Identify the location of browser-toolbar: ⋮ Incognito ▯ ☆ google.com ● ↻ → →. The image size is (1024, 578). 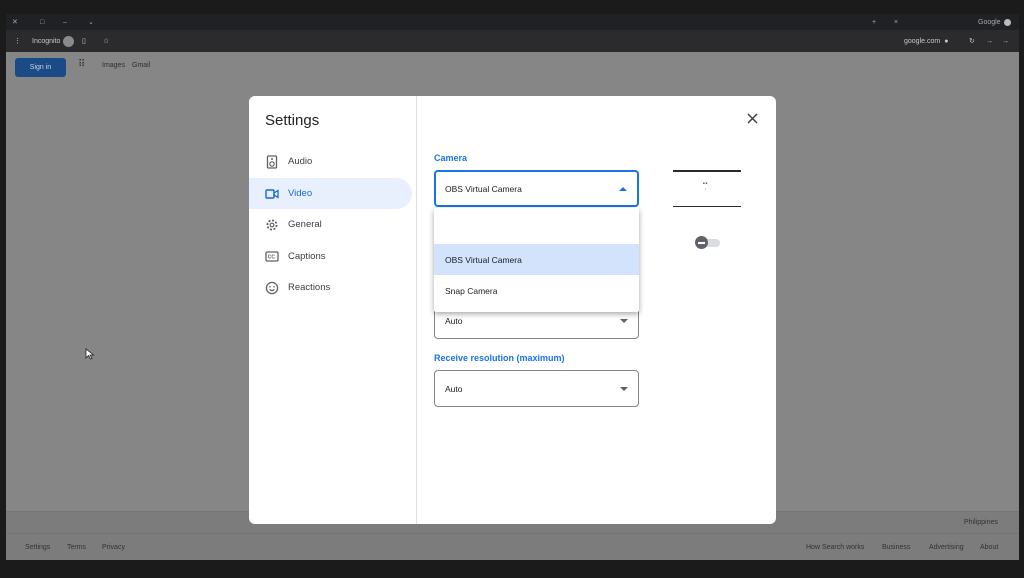
(512, 41).